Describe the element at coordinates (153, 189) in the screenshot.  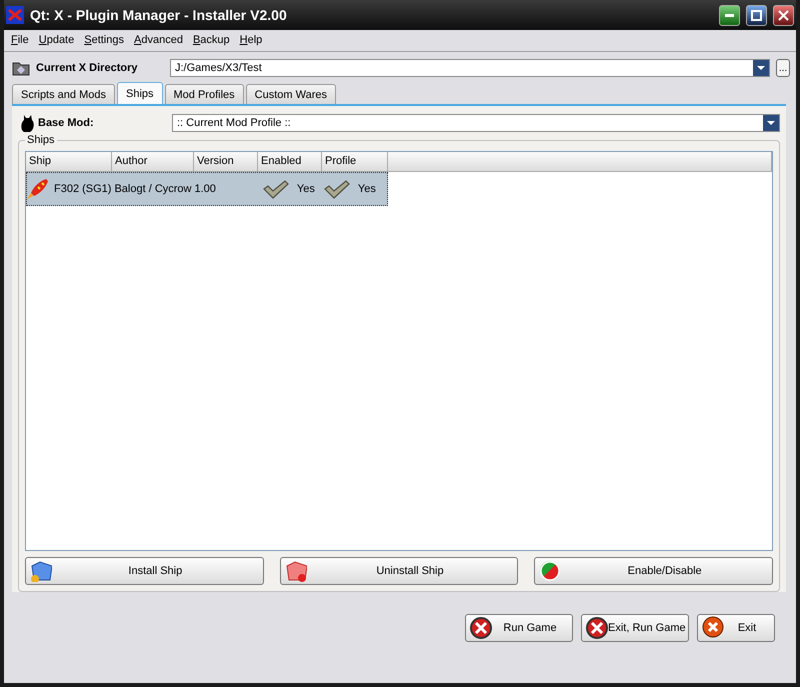
I see `table-cell: Balogt / Cycrow` at that location.